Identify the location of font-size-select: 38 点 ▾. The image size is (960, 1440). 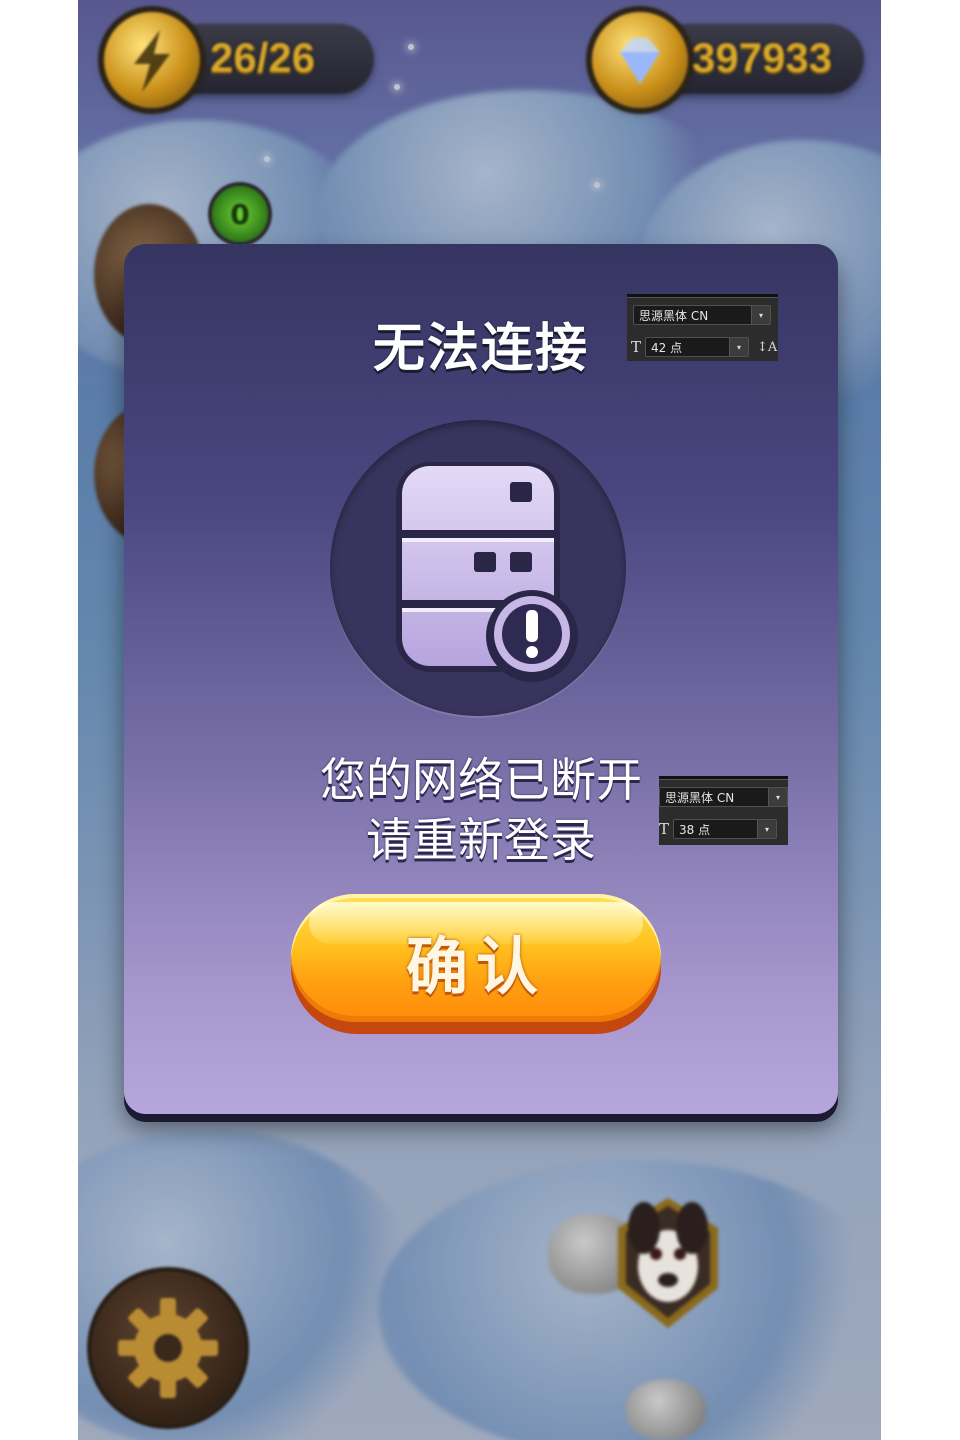
(725, 829).